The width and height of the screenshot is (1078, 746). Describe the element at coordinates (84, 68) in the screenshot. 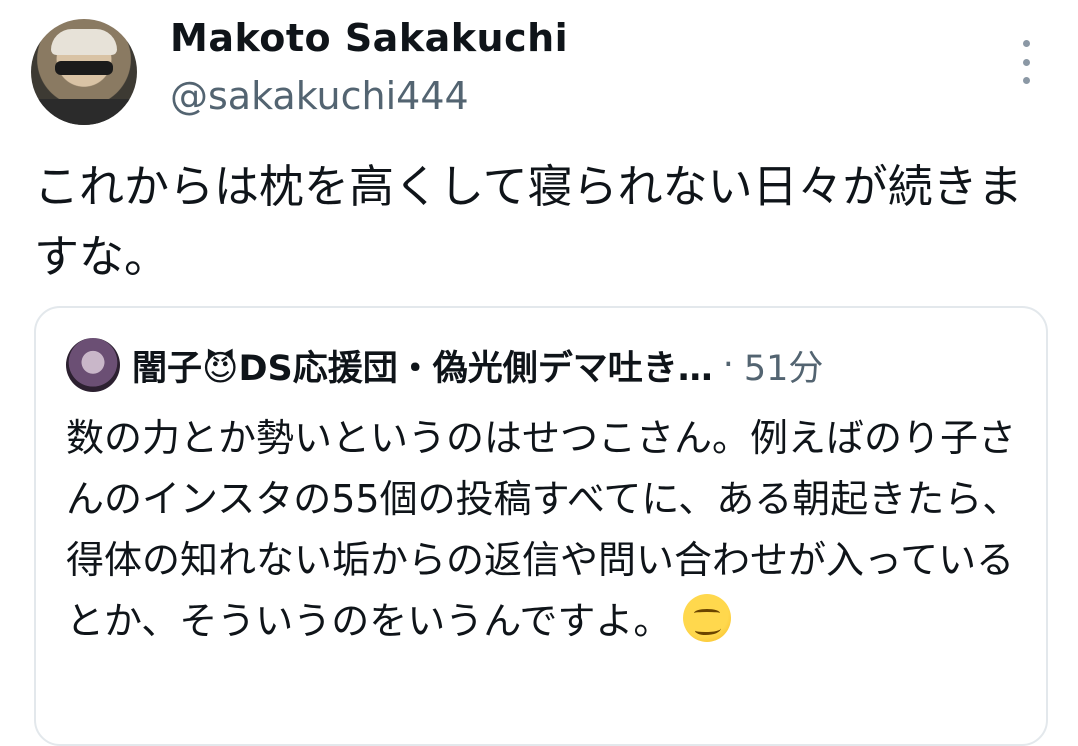

I see `avatar-glasses` at that location.